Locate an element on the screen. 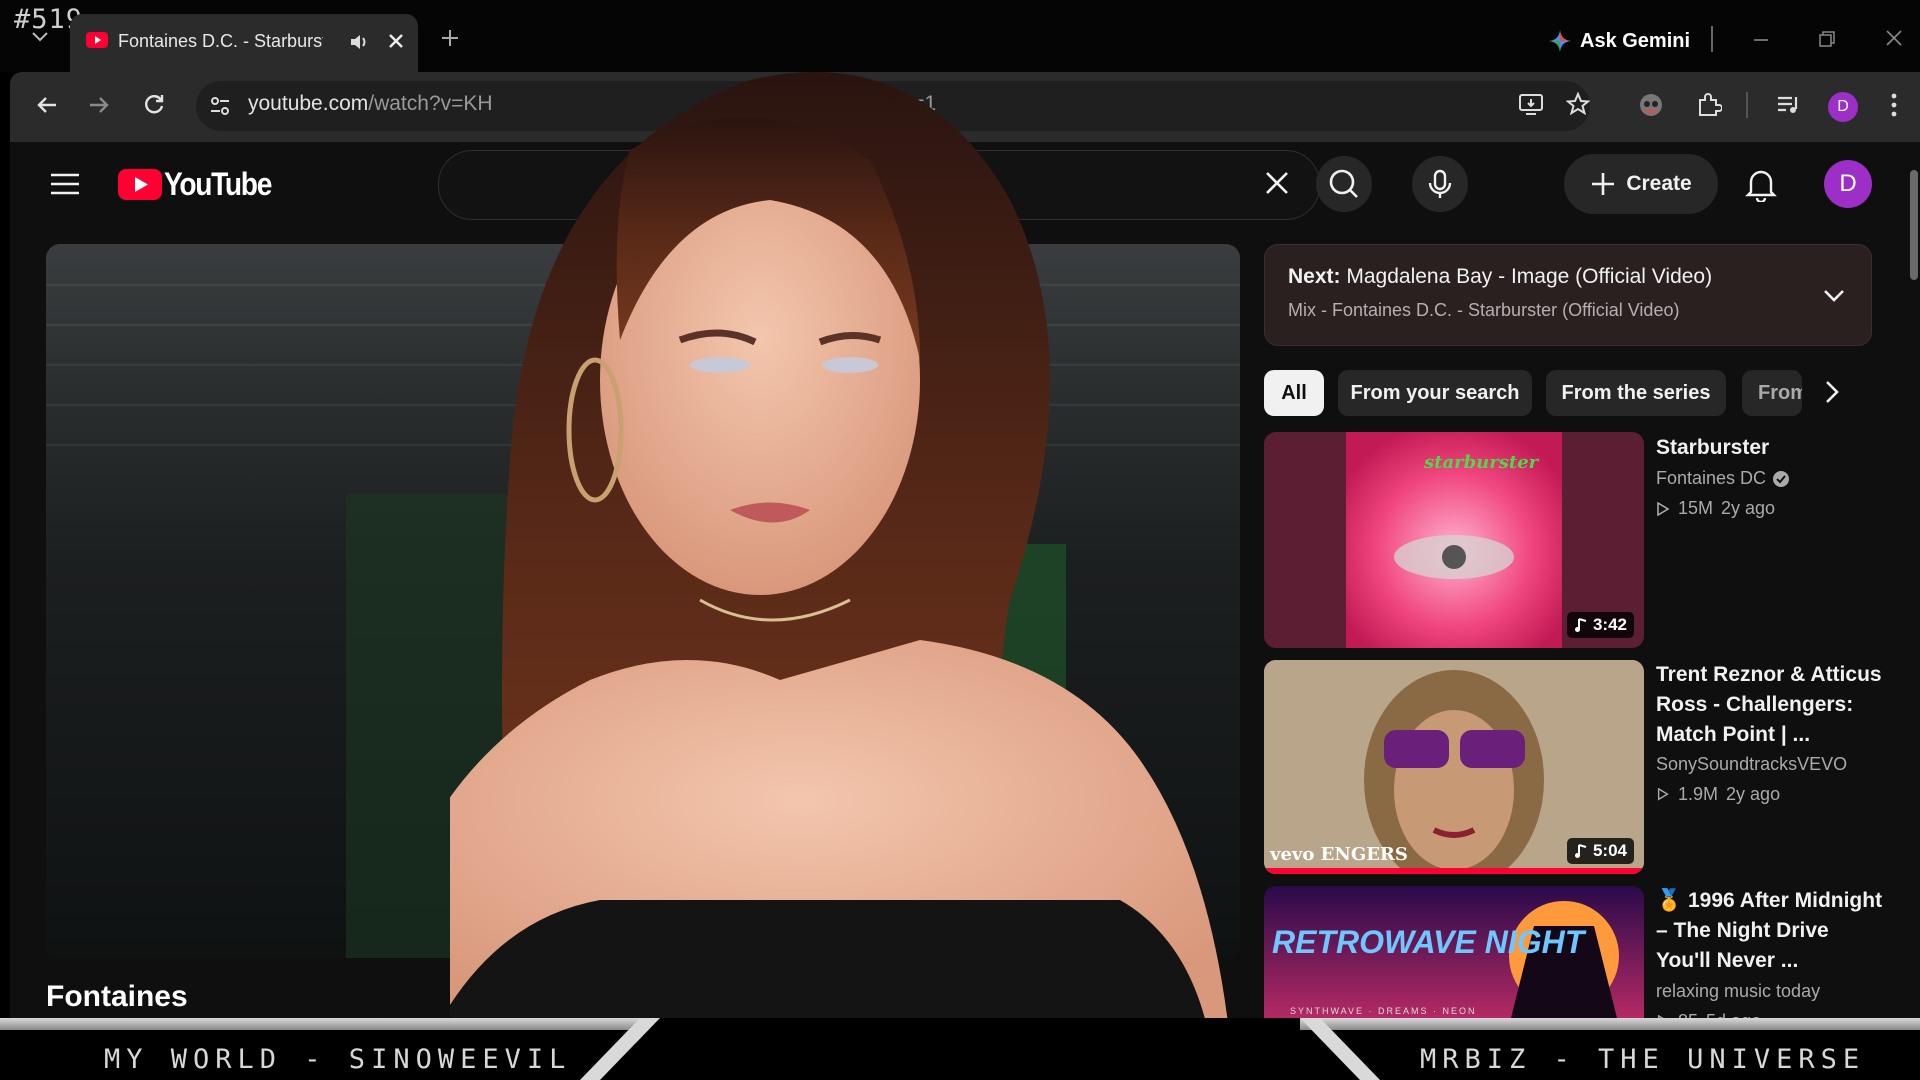  youtube-play-logo-icon is located at coordinates (140, 184).